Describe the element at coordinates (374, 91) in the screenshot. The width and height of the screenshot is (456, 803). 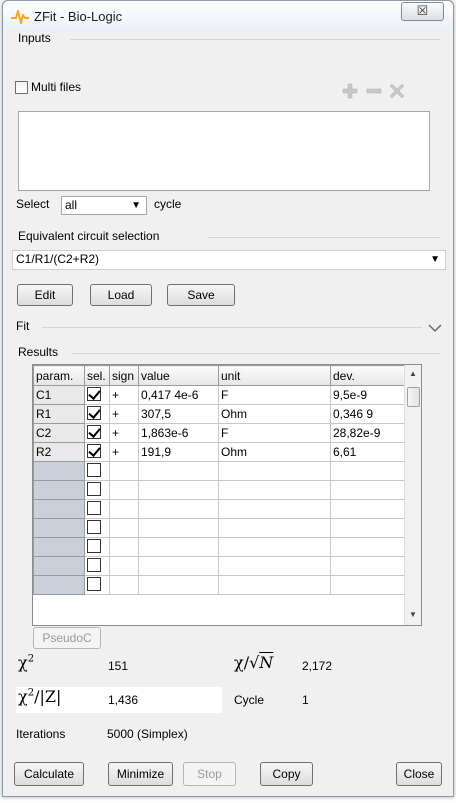
I see `remove-file-icon` at that location.